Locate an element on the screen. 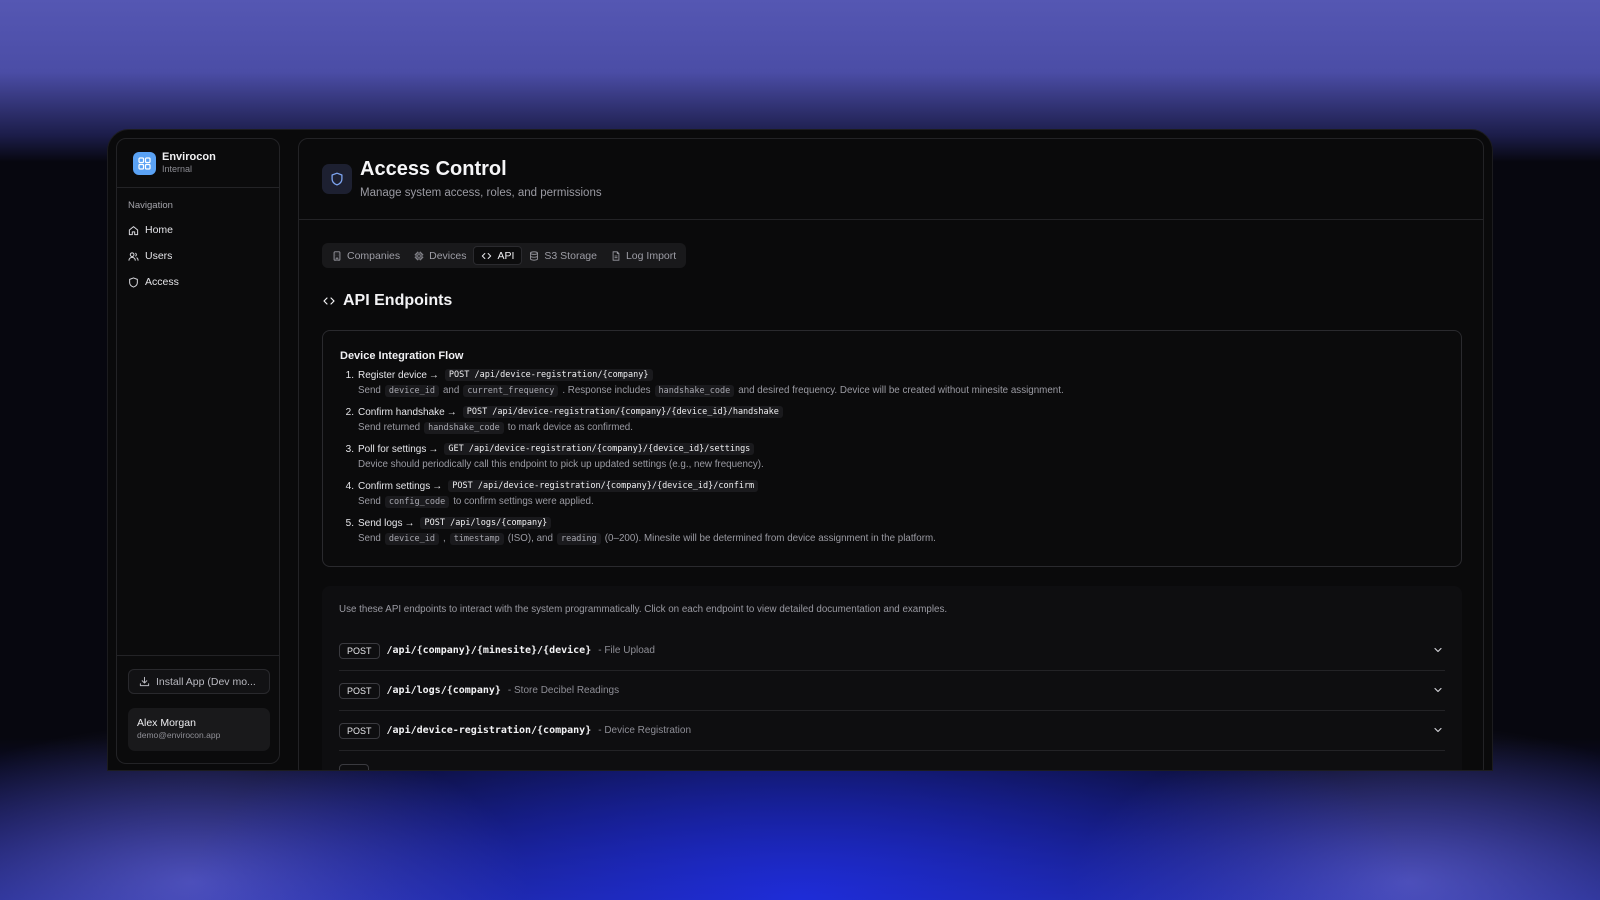 This screenshot has width=1600, height=900. section-title: API Endpoints is located at coordinates (387, 301).